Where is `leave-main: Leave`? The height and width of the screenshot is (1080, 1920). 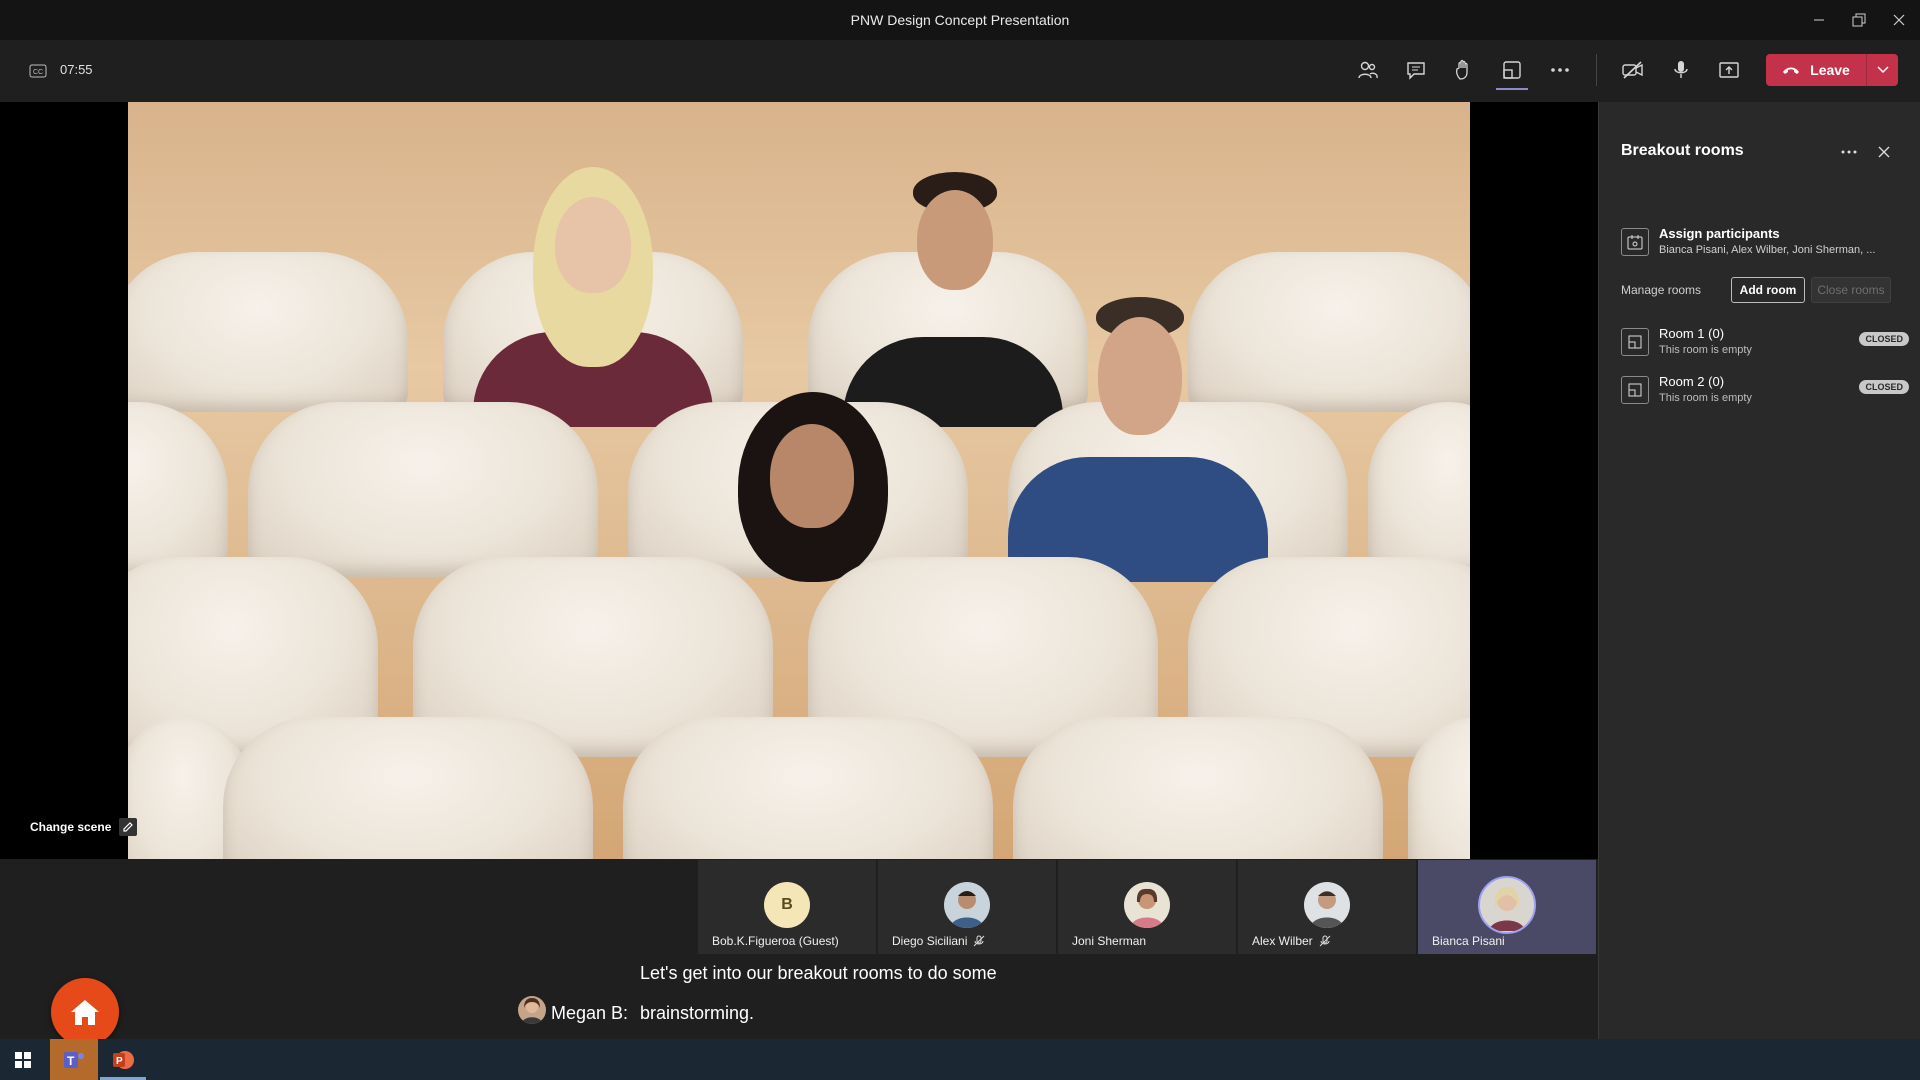
leave-main: Leave is located at coordinates (1816, 70).